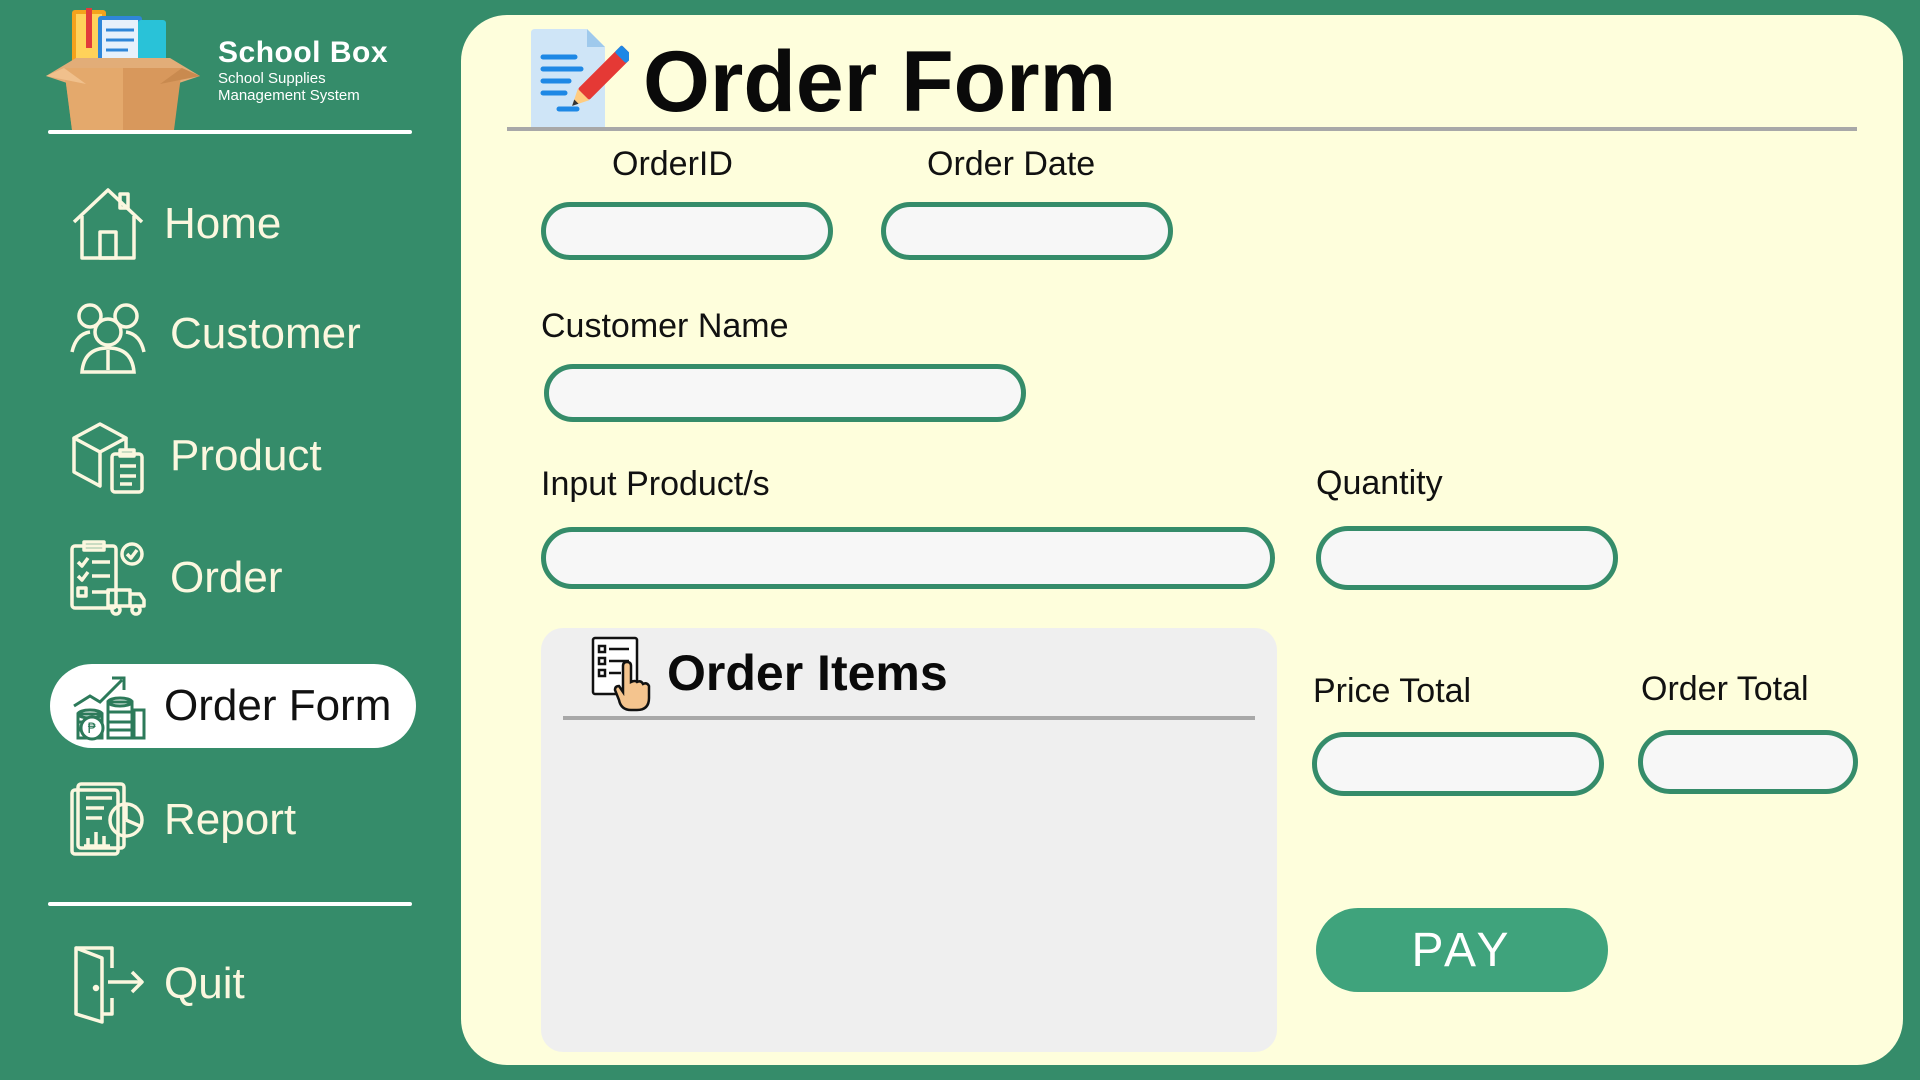 Image resolution: width=1920 pixels, height=1080 pixels. Describe the element at coordinates (289, 95) in the screenshot. I see `brand-subtitle-line2: Management System` at that location.